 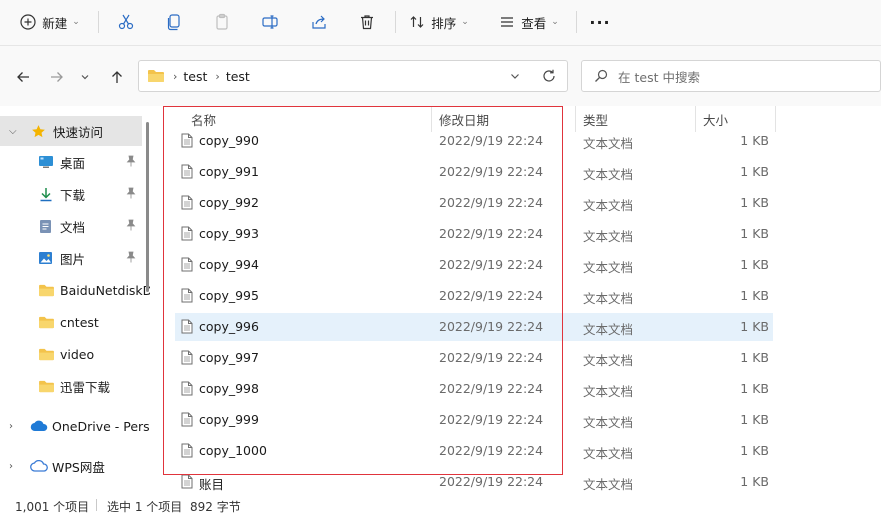 What do you see at coordinates (39, 466) in the screenshot?
I see `cloud-outline-icon` at bounding box center [39, 466].